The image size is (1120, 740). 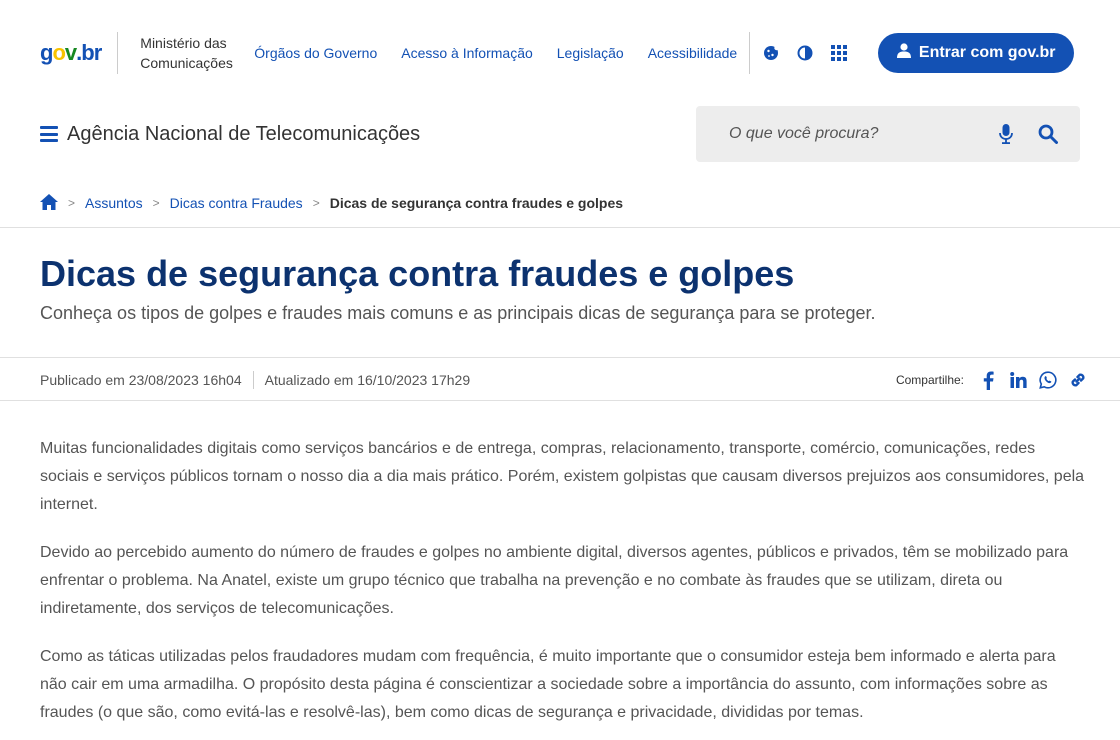 I want to click on link-orgaos-do-governo: Órgãos do Governo, so click(x=315, y=53).